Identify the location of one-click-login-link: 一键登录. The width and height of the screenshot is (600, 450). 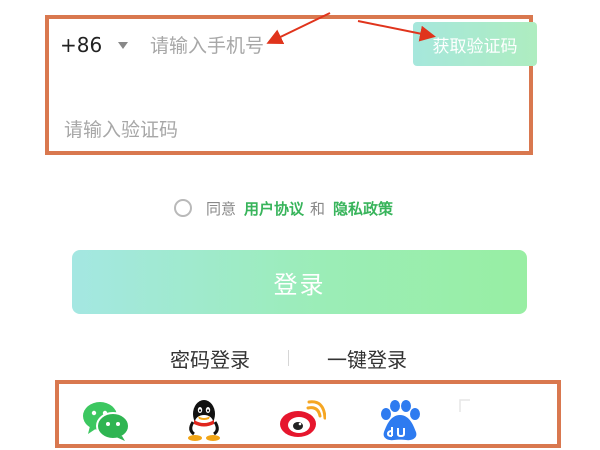
(367, 358).